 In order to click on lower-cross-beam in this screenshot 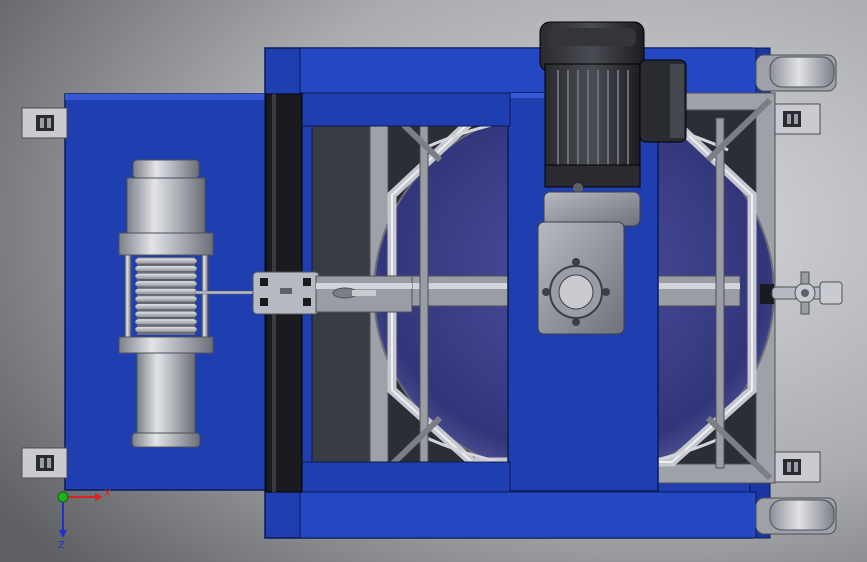, I will do `click(405, 477)`.